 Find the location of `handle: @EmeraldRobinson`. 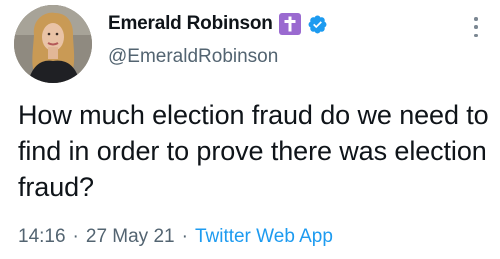

handle: @EmeraldRobinson is located at coordinates (218, 57).